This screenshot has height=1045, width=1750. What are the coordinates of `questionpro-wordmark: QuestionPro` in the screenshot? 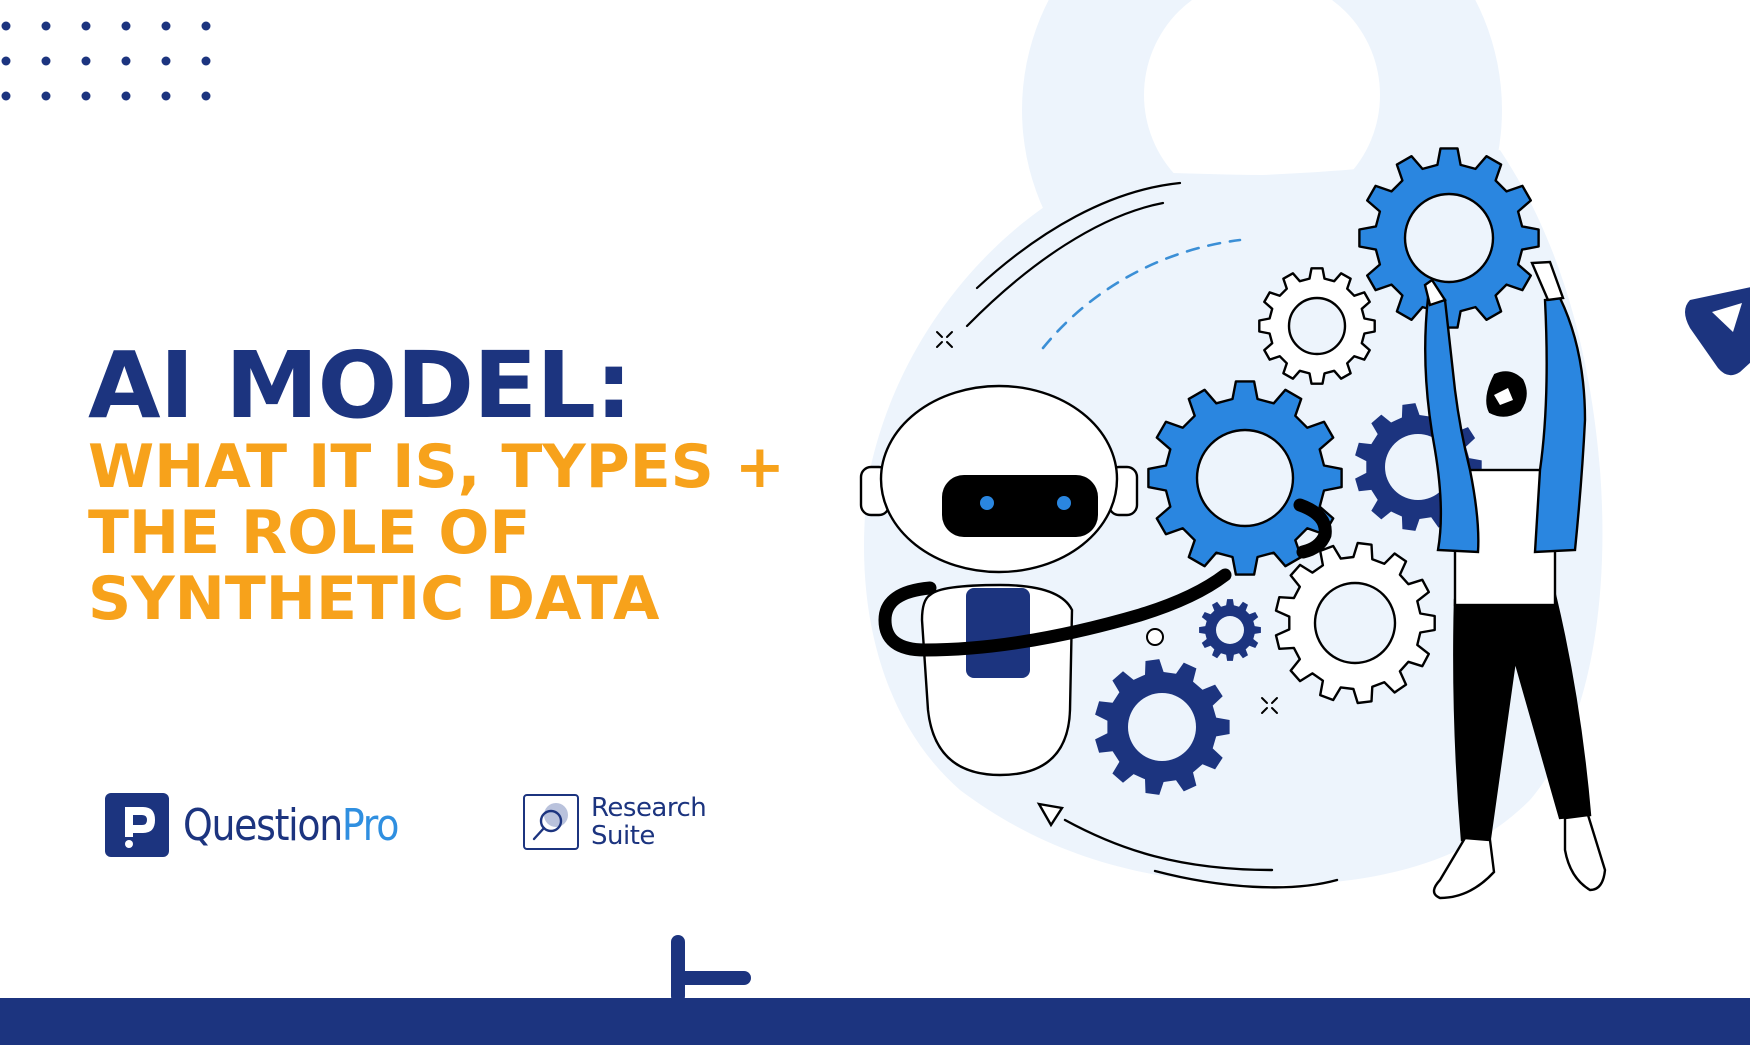 It's located at (291, 825).